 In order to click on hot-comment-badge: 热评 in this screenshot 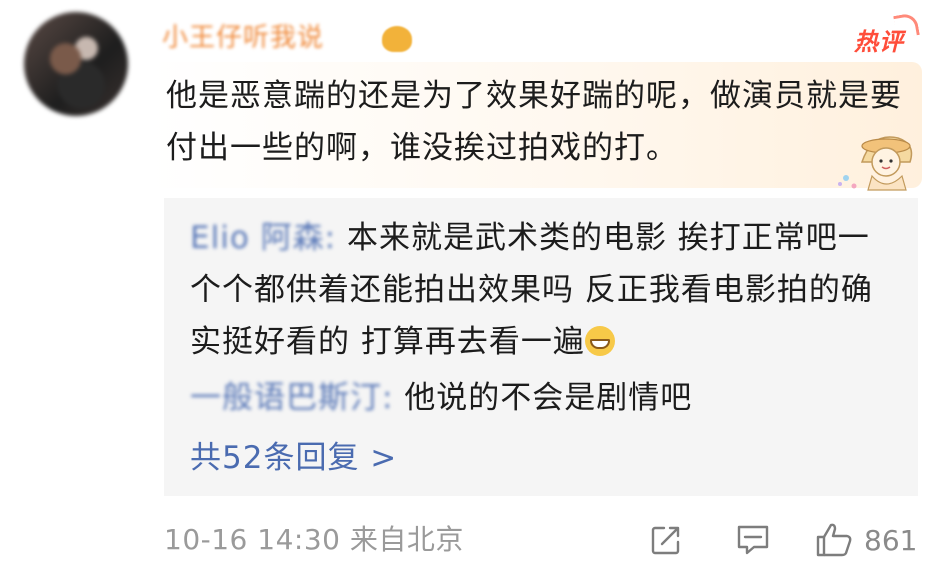, I will do `click(879, 39)`.